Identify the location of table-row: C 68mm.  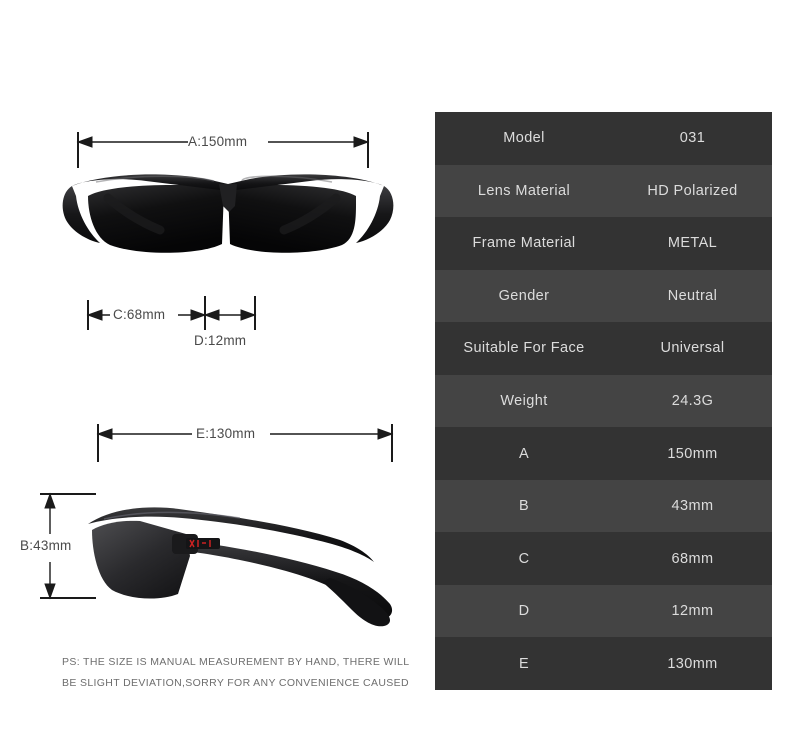
(603, 558).